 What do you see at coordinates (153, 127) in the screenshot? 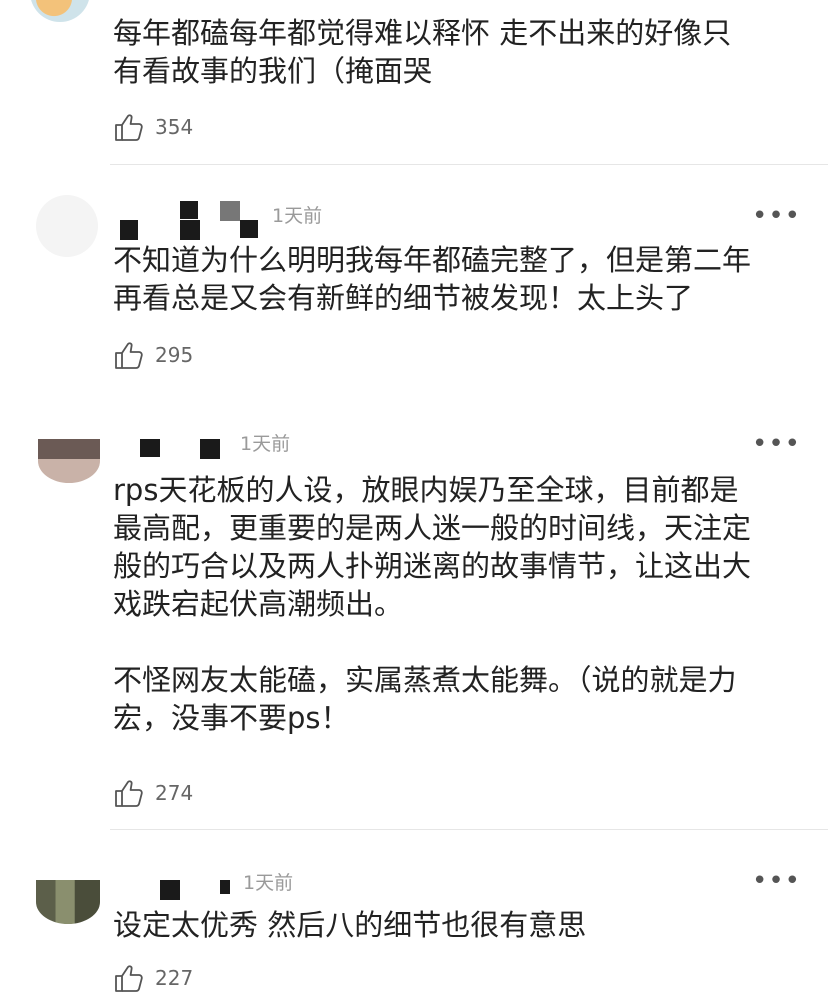
I see `like-button: 354` at bounding box center [153, 127].